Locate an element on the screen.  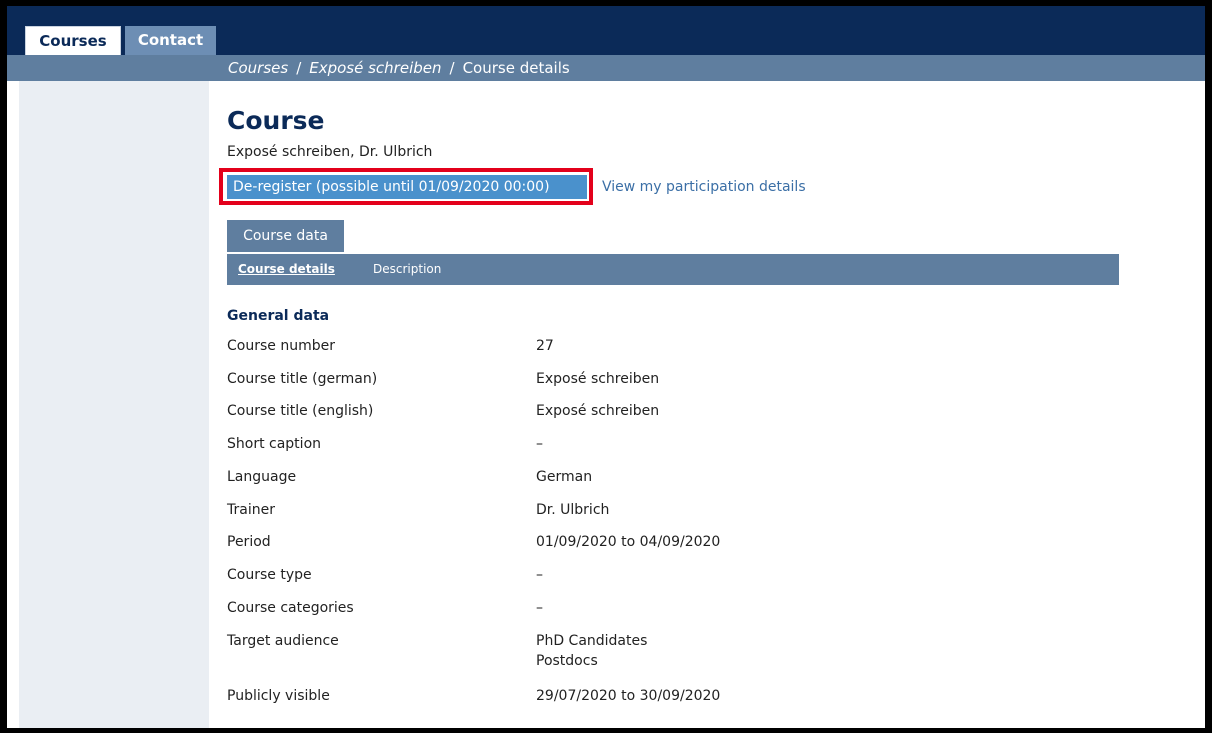
row-label: Course categories is located at coordinates (290, 608).